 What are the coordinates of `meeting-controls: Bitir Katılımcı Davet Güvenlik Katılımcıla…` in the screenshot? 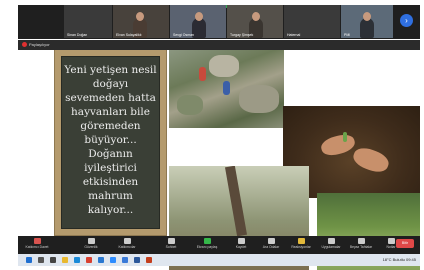 It's located at (219, 245).